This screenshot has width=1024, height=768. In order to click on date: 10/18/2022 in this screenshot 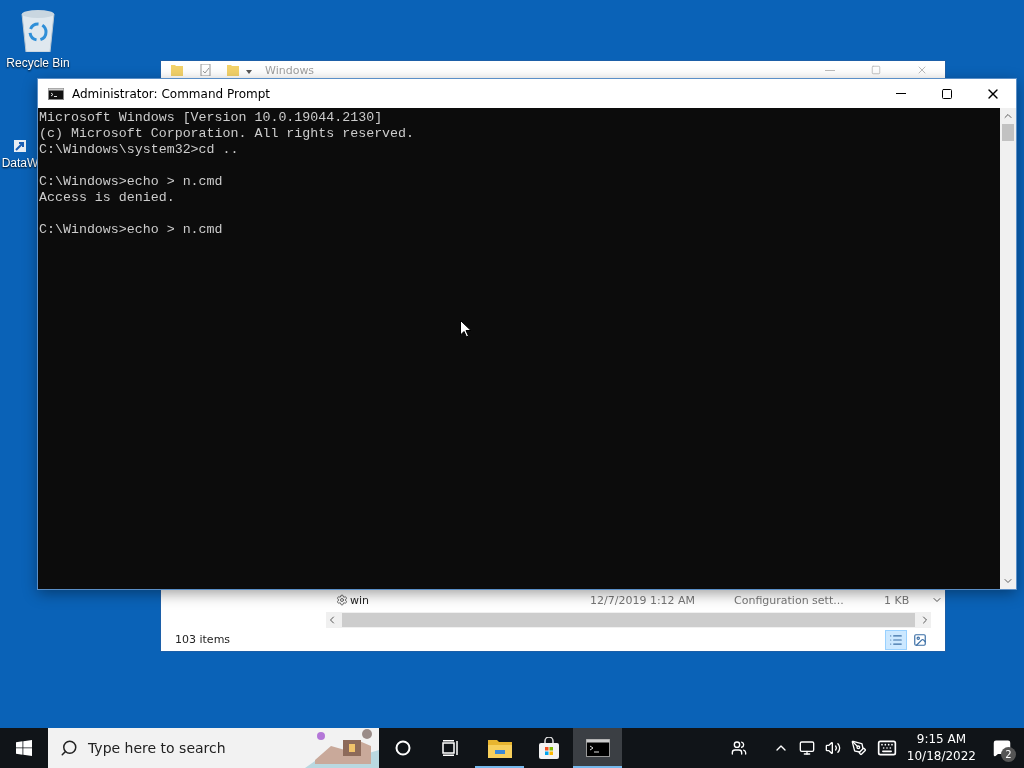, I will do `click(941, 756)`.